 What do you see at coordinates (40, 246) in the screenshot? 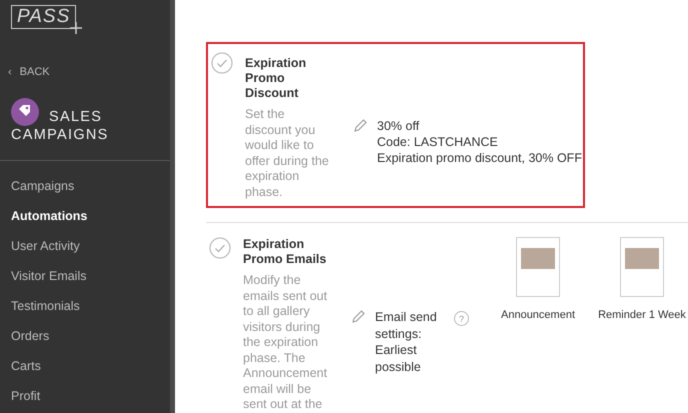
I see `nav-item: User Activity` at bounding box center [40, 246].